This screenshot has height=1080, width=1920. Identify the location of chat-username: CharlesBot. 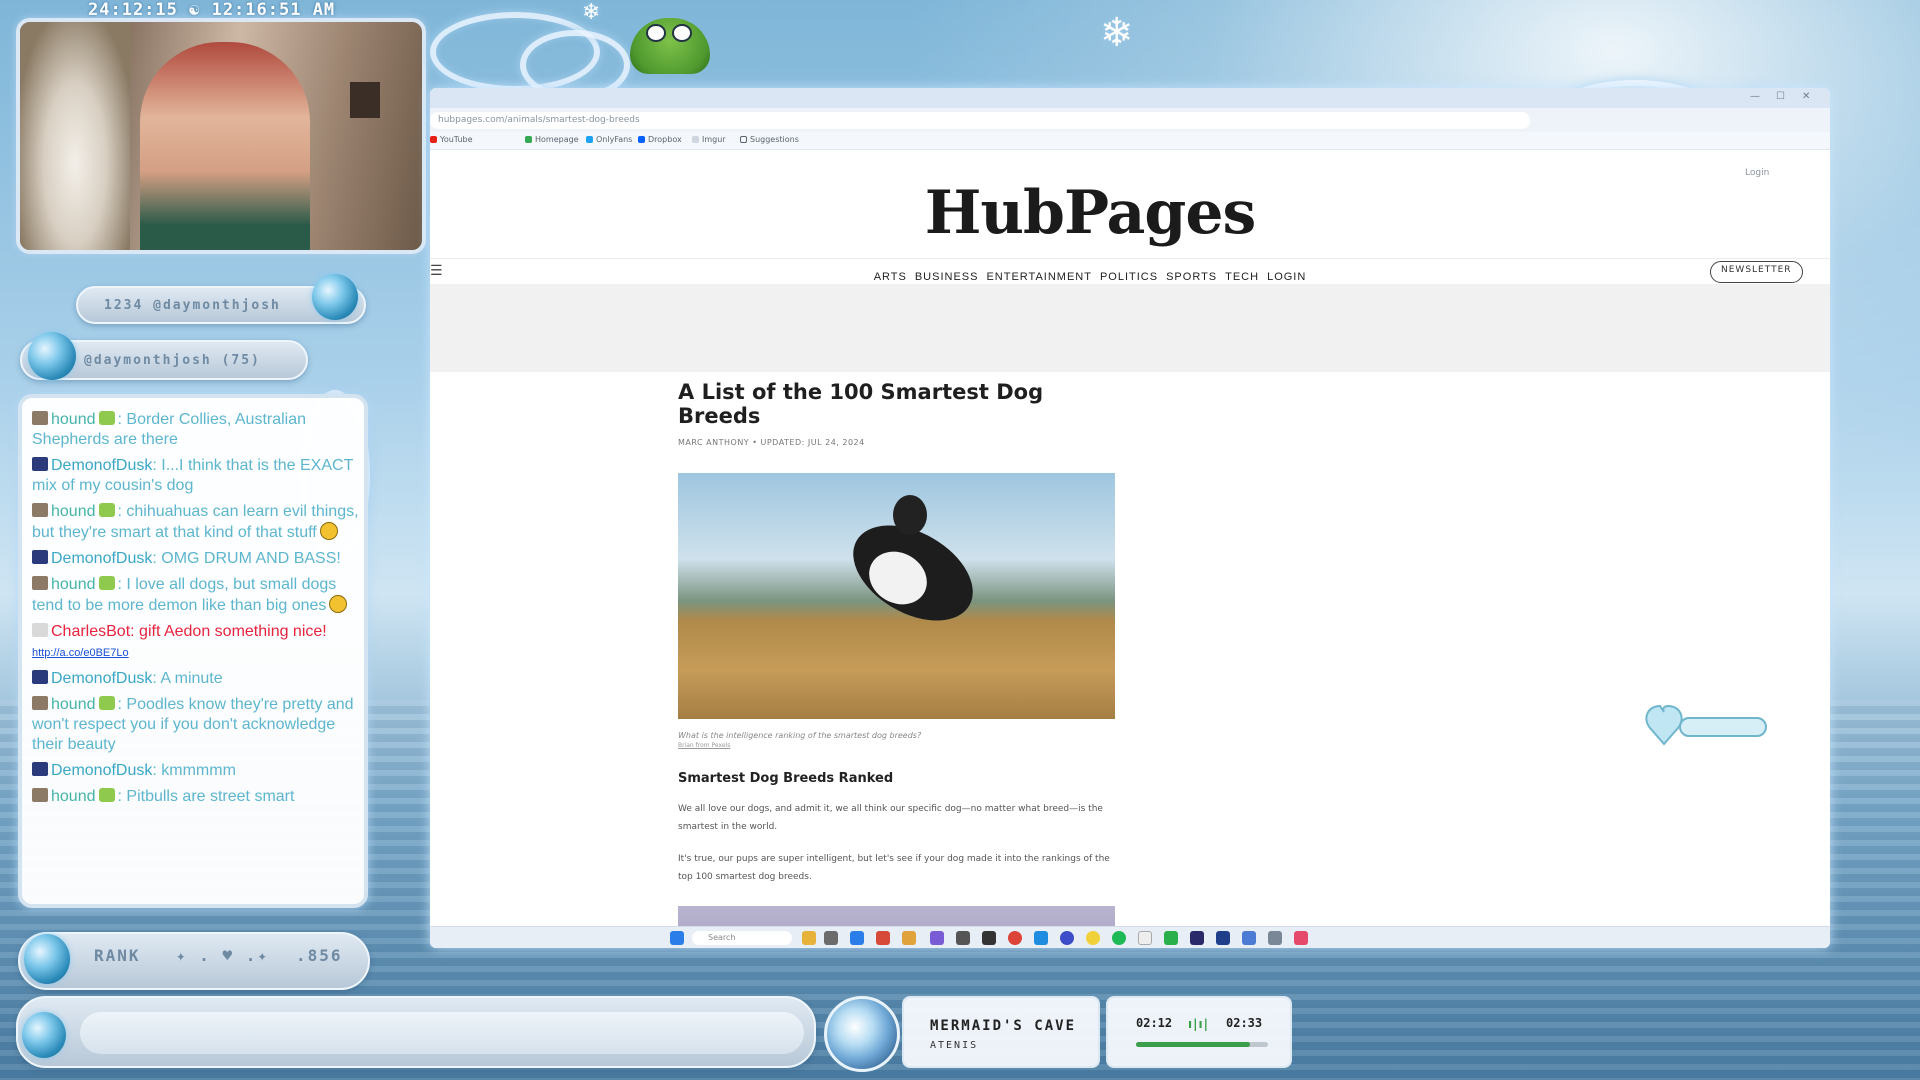
(90, 631).